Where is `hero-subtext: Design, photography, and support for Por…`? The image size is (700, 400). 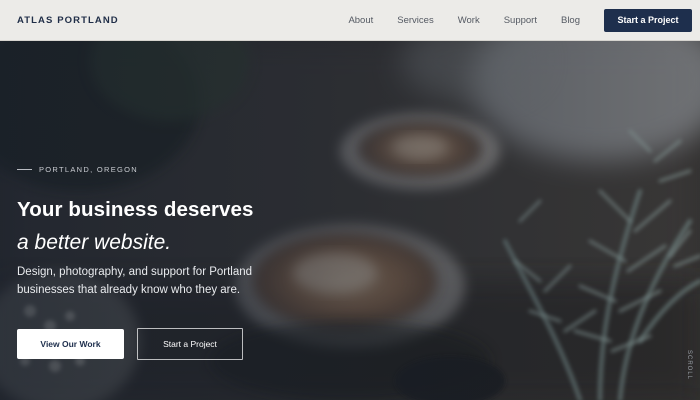
hero-subtext: Design, photography, and support for Por… is located at coordinates (135, 281).